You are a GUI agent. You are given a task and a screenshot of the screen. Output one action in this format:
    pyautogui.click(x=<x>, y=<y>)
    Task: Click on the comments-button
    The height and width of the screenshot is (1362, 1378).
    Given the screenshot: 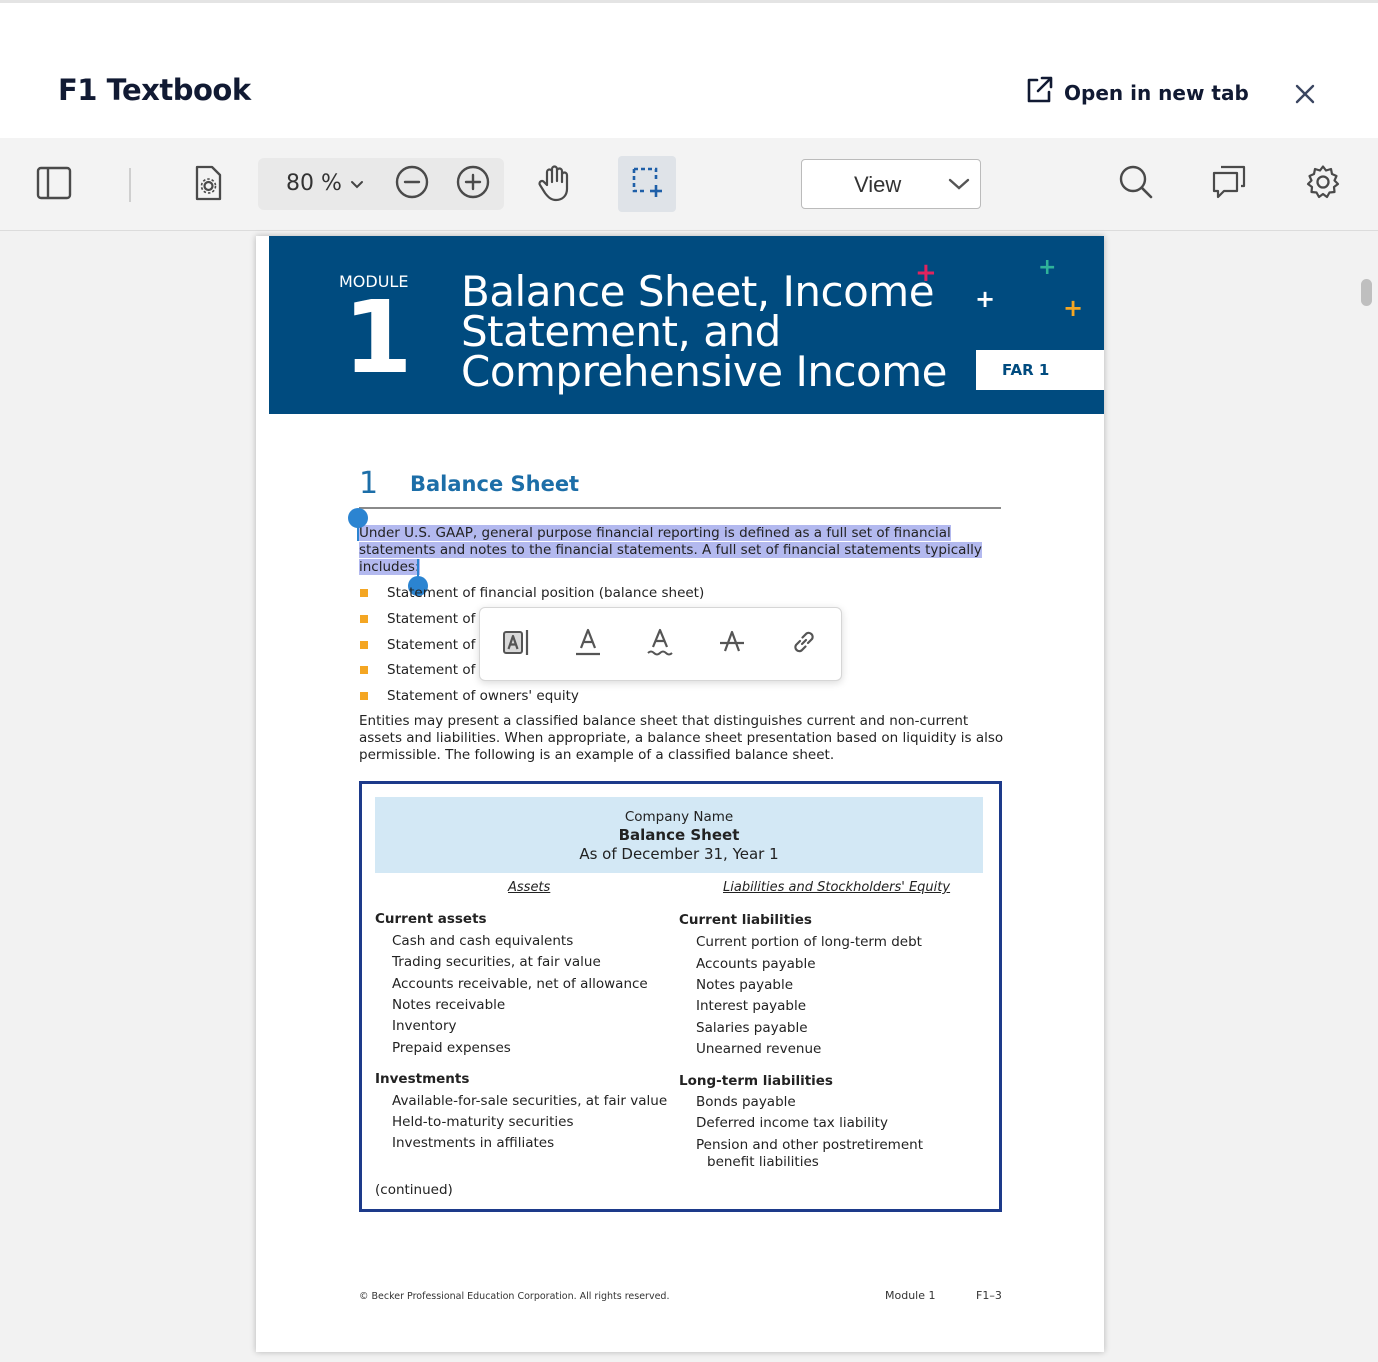 What is the action you would take?
    pyautogui.click(x=1229, y=184)
    